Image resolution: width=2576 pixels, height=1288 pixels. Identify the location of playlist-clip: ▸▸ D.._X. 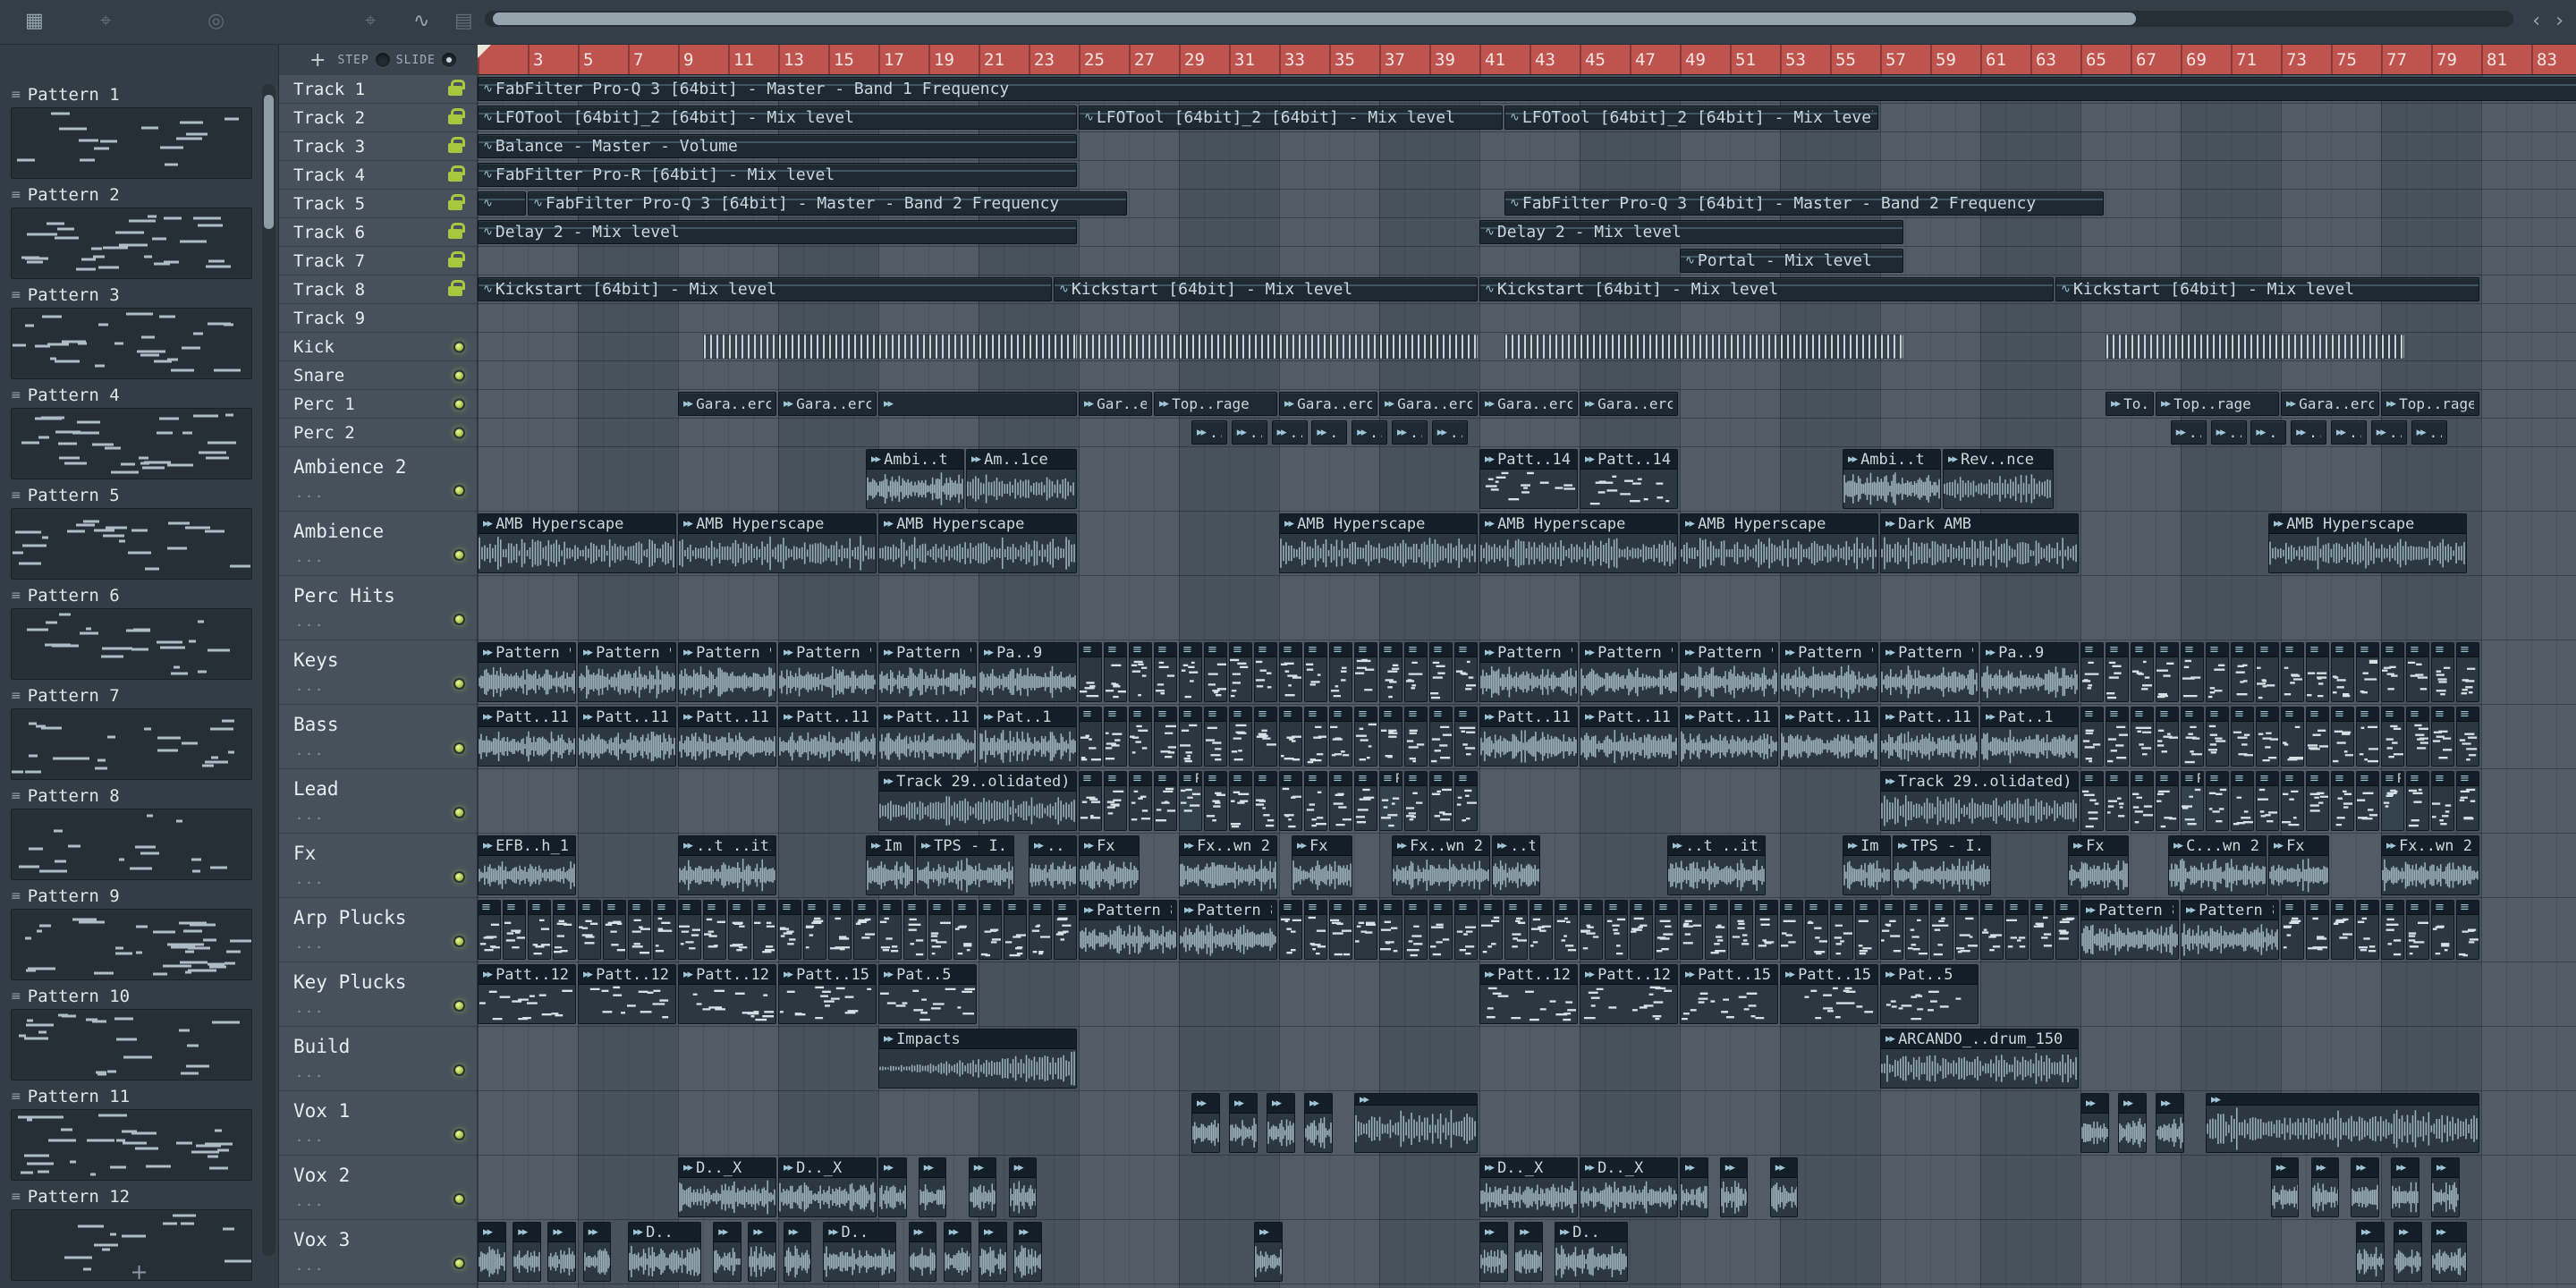
(1629, 1187).